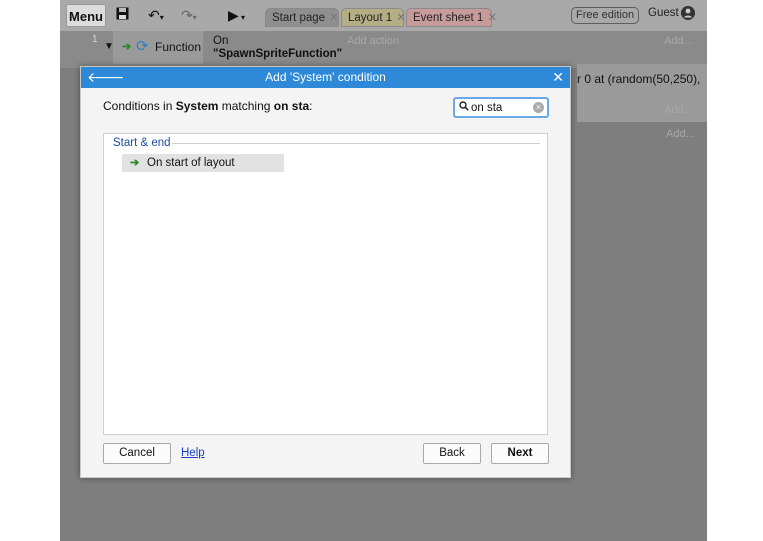 This screenshot has width=763, height=541. I want to click on dialog-title-bar: Add 'System' condition, so click(325, 77).